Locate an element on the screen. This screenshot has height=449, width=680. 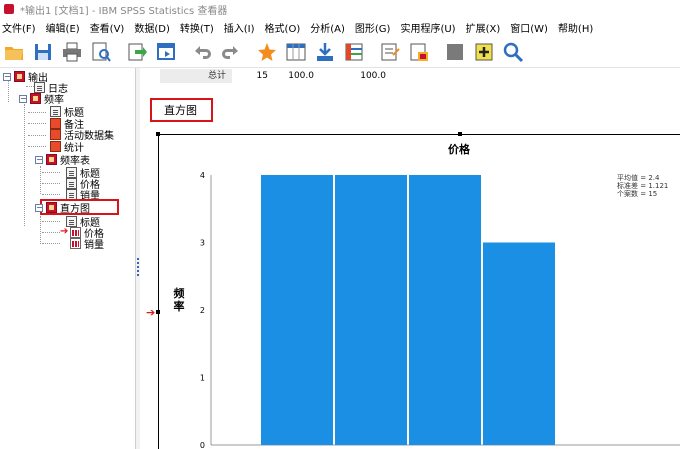
total-valid-percent: 100.0 is located at coordinates (356, 76).